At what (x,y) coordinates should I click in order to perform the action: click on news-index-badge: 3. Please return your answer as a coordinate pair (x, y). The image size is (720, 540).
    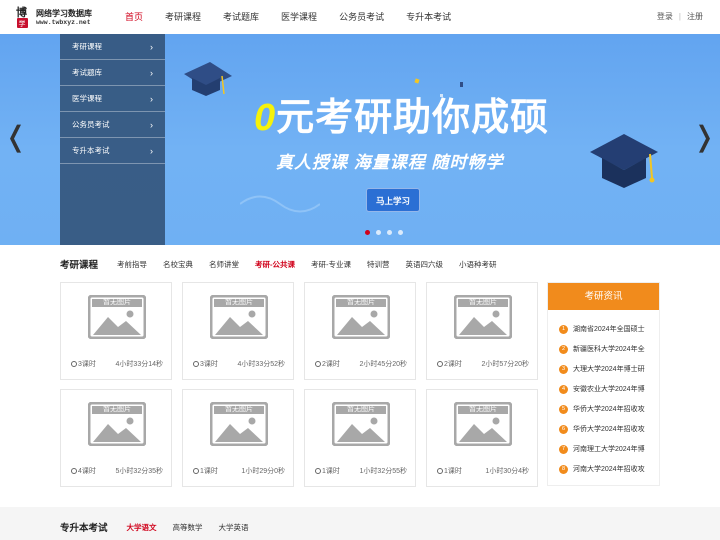
    Looking at the image, I should click on (563, 369).